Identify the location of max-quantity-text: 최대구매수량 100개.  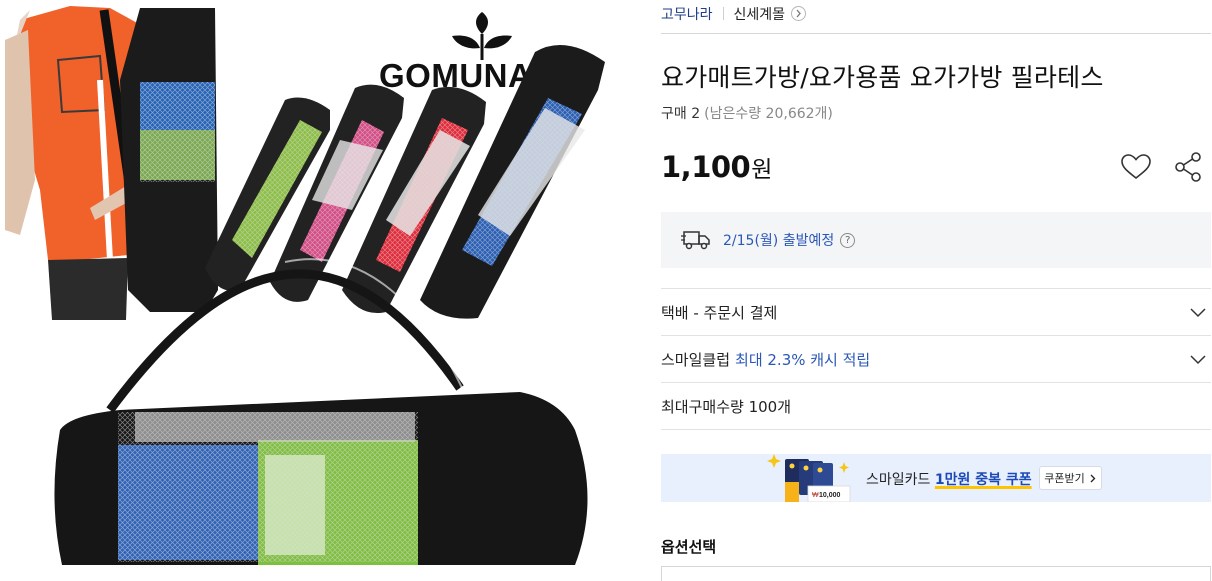
(726, 406).